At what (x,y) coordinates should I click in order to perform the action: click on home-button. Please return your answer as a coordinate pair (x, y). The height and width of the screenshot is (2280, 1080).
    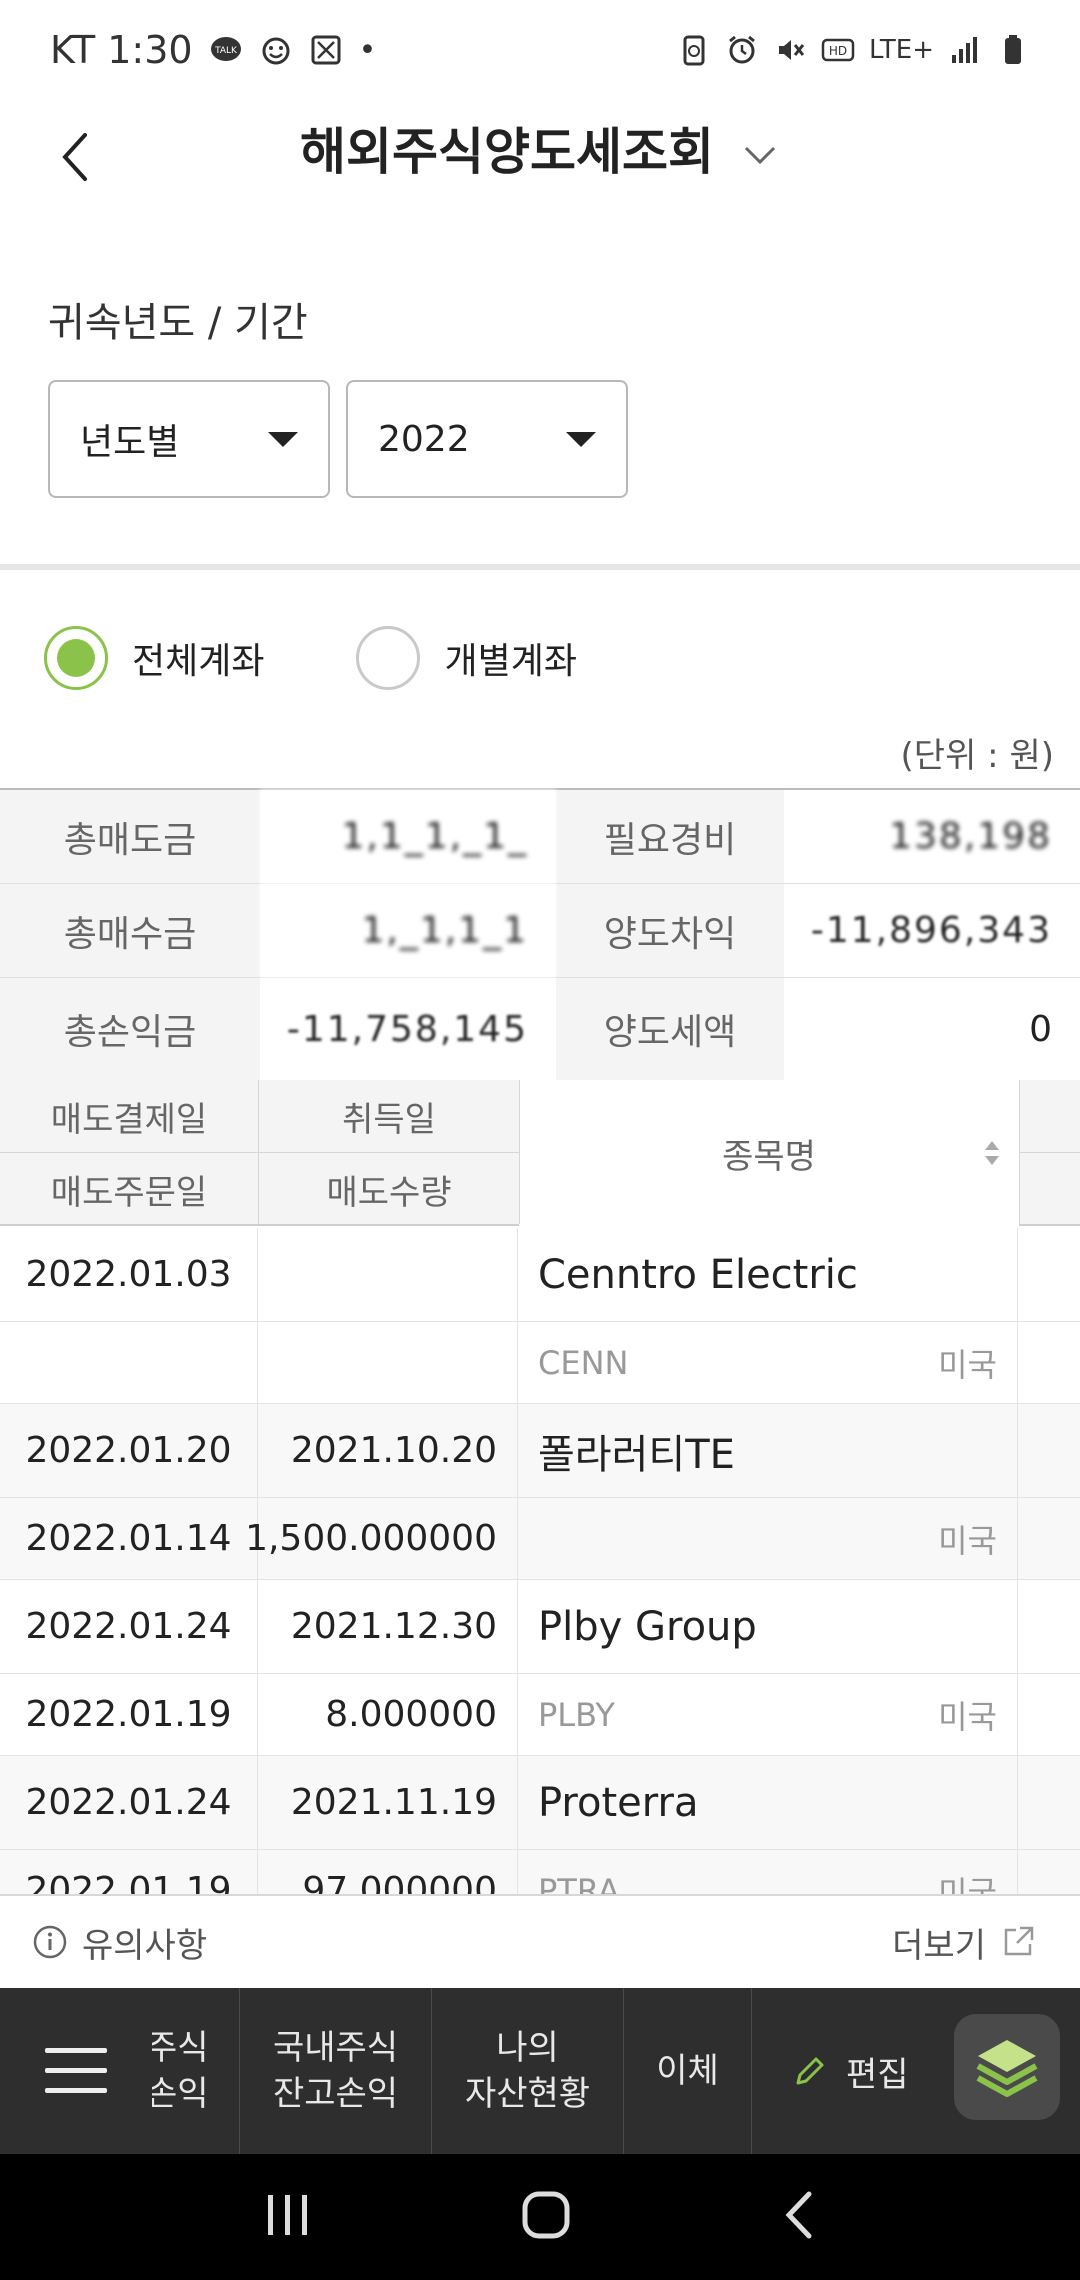
    Looking at the image, I should click on (546, 2217).